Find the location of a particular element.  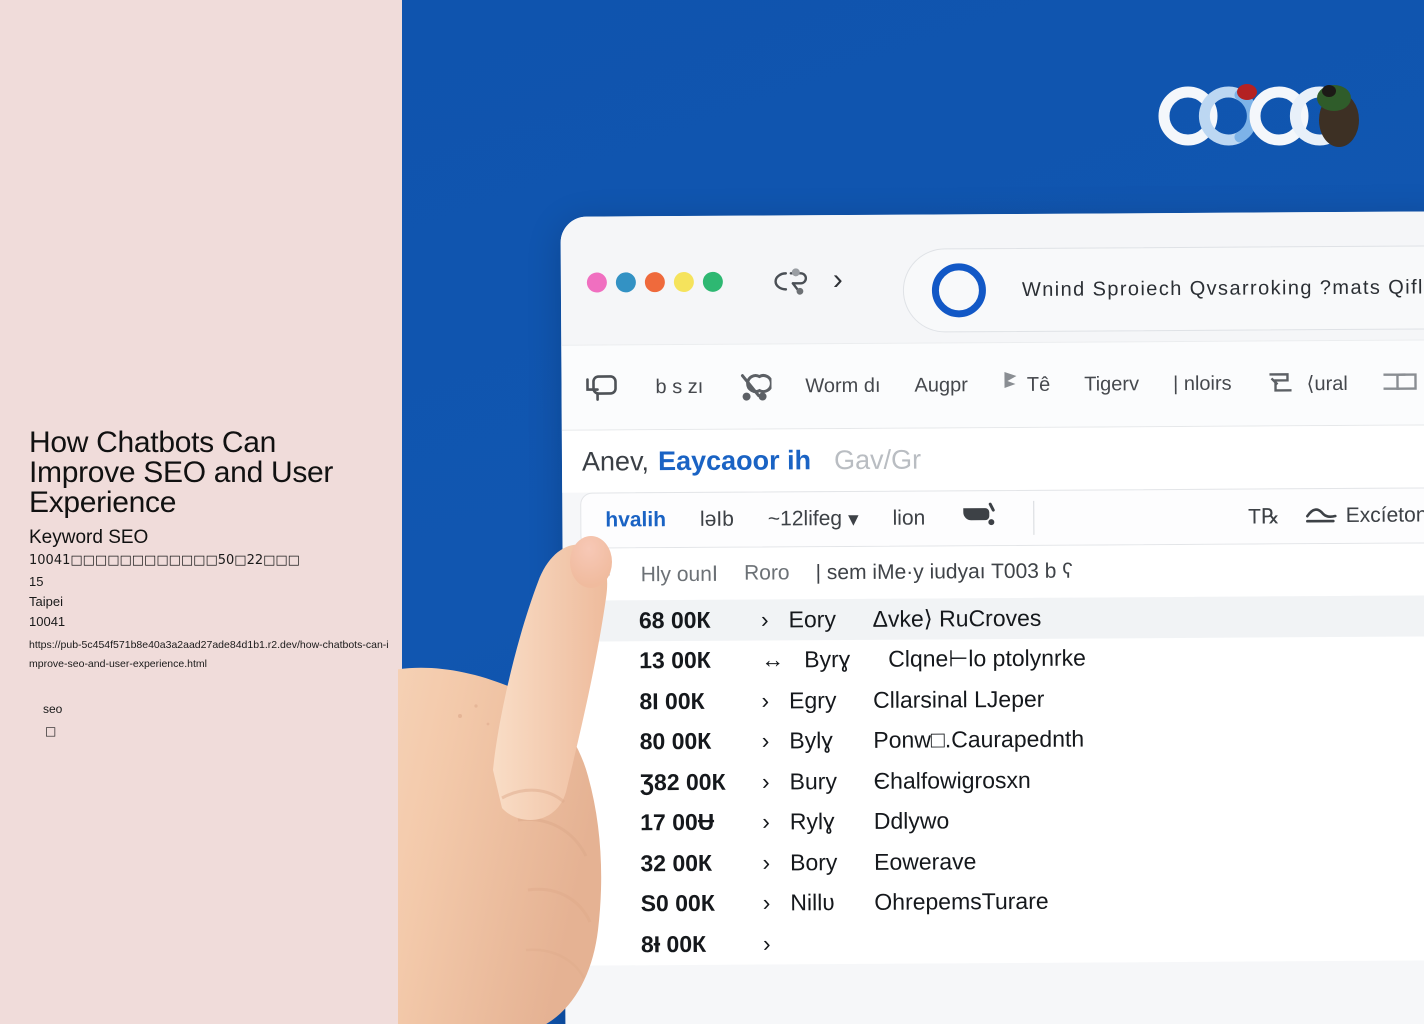

filter-tab-icon is located at coordinates (979, 518).